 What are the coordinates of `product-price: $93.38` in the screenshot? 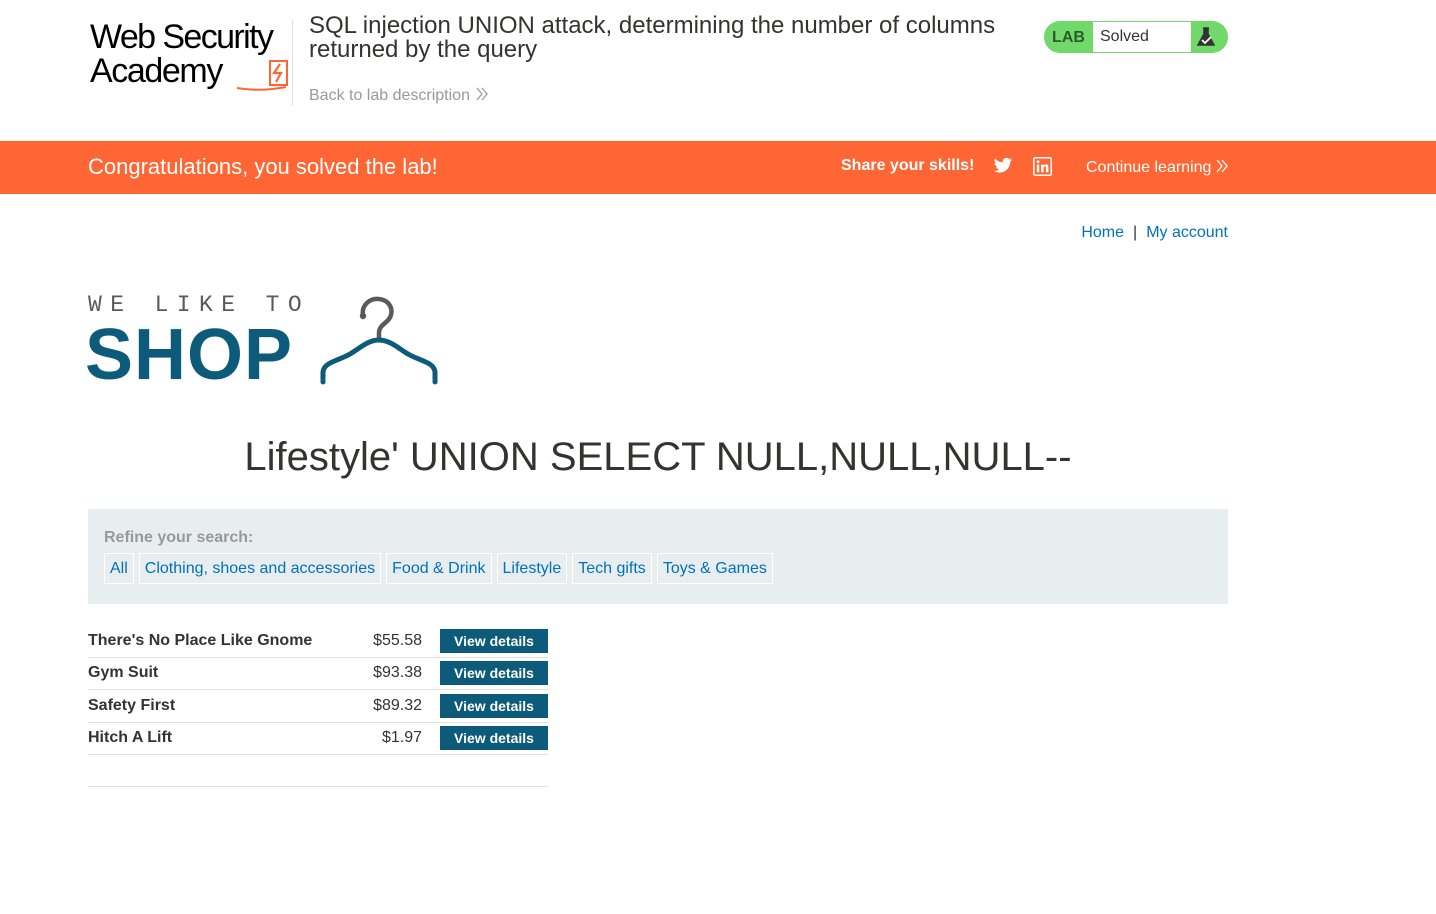 It's located at (399, 673).